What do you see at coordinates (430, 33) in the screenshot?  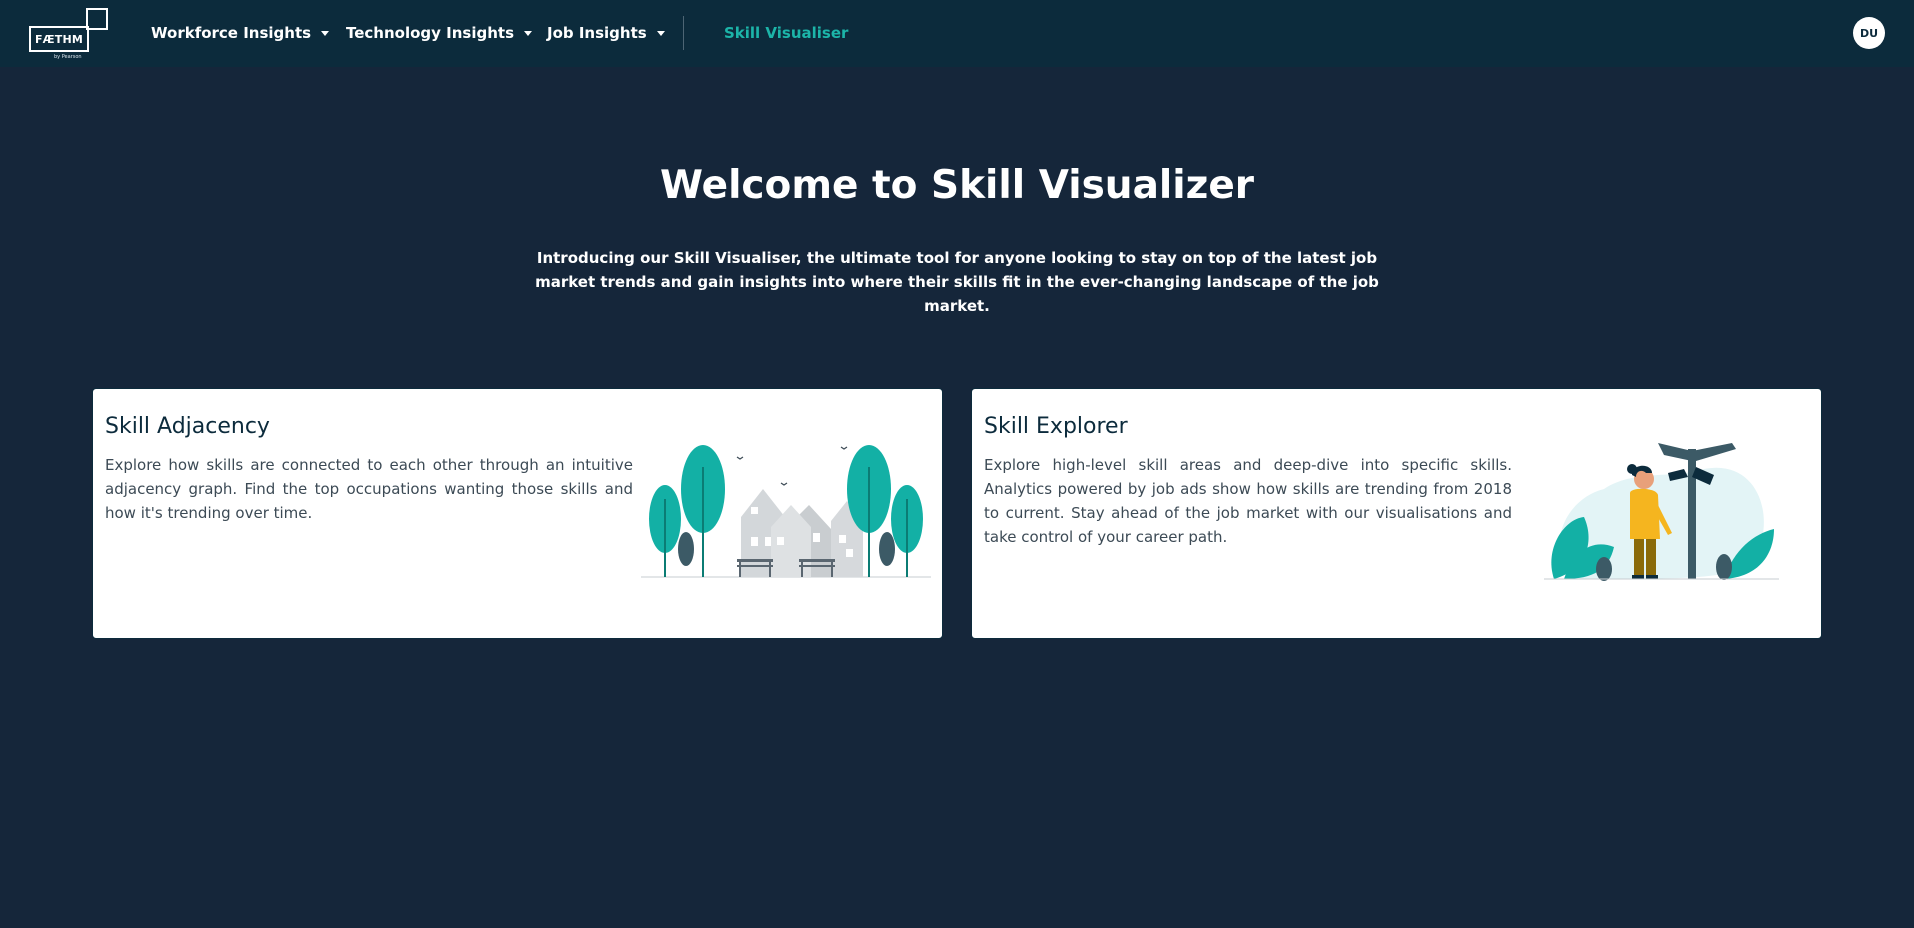 I see `nav-technology-insights-label: Technology Insights` at bounding box center [430, 33].